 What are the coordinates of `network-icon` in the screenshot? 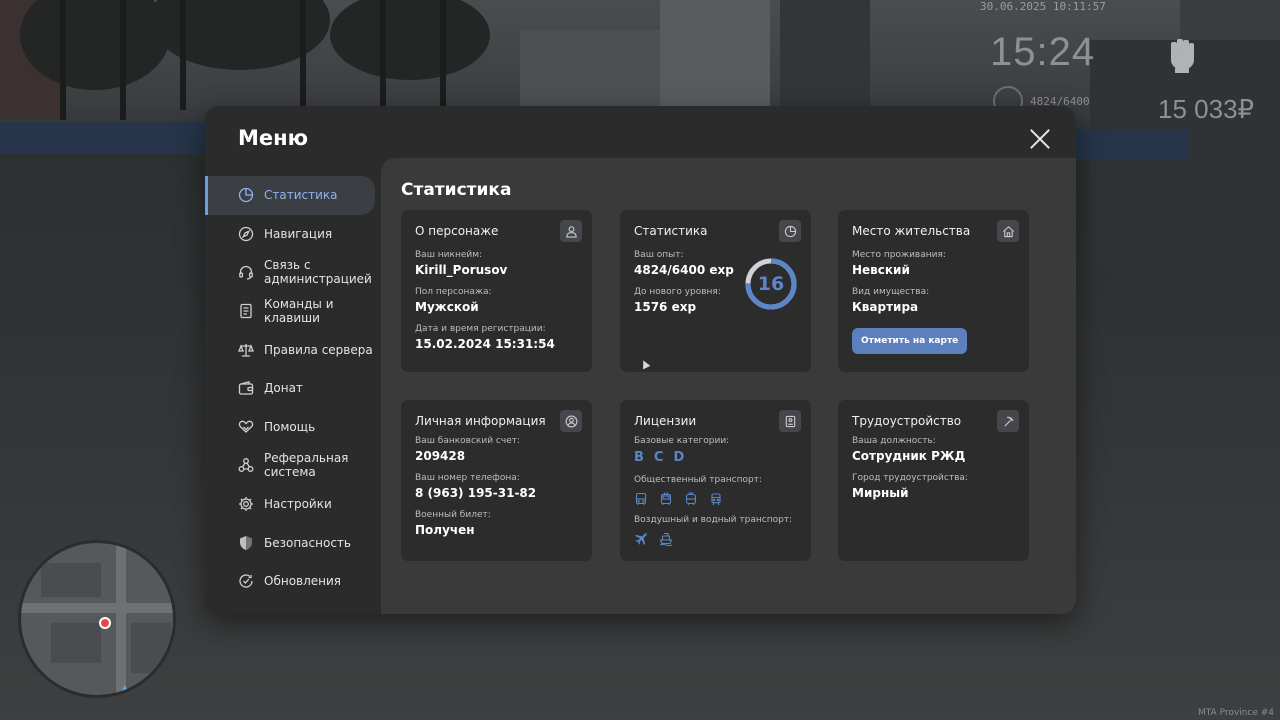 It's located at (246, 465).